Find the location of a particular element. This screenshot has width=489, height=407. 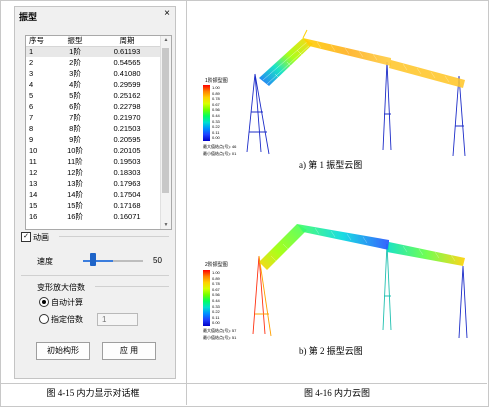

row-index: 6 is located at coordinates (31, 106).